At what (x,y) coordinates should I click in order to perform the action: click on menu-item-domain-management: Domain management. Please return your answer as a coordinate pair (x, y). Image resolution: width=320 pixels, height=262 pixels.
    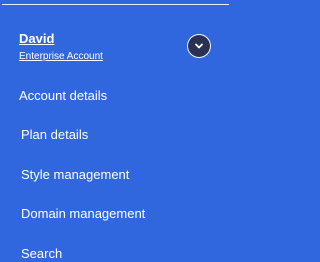
    Looking at the image, I should click on (83, 214).